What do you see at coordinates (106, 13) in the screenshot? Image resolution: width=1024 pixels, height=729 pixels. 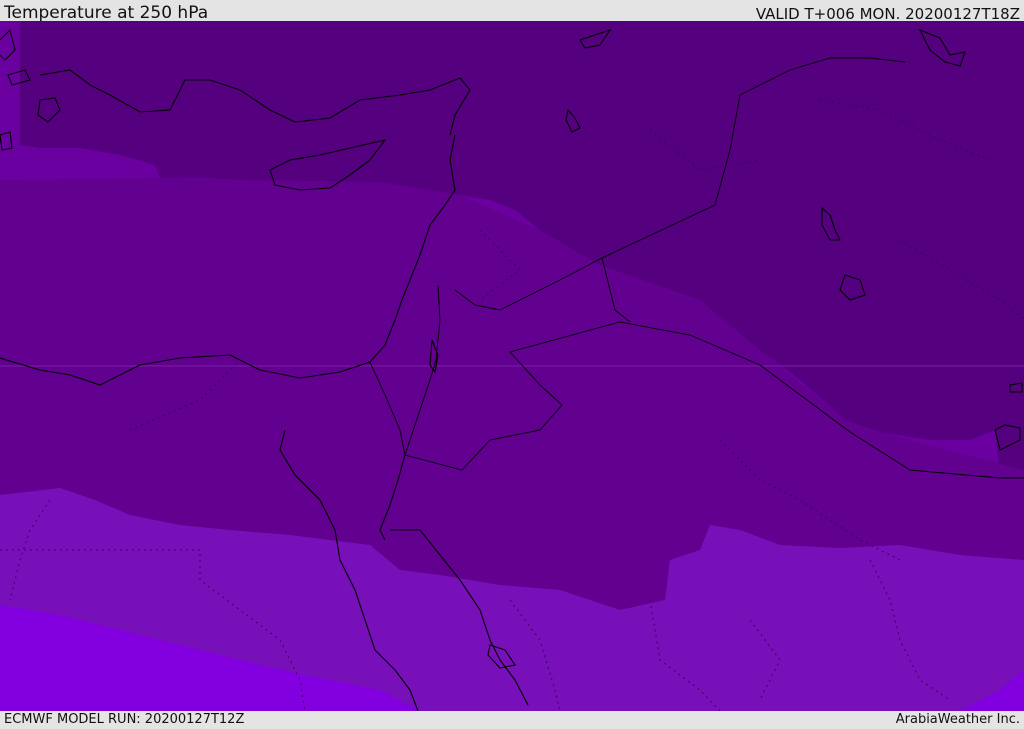 I see `map-title: Temperature at 250 hPa` at bounding box center [106, 13].